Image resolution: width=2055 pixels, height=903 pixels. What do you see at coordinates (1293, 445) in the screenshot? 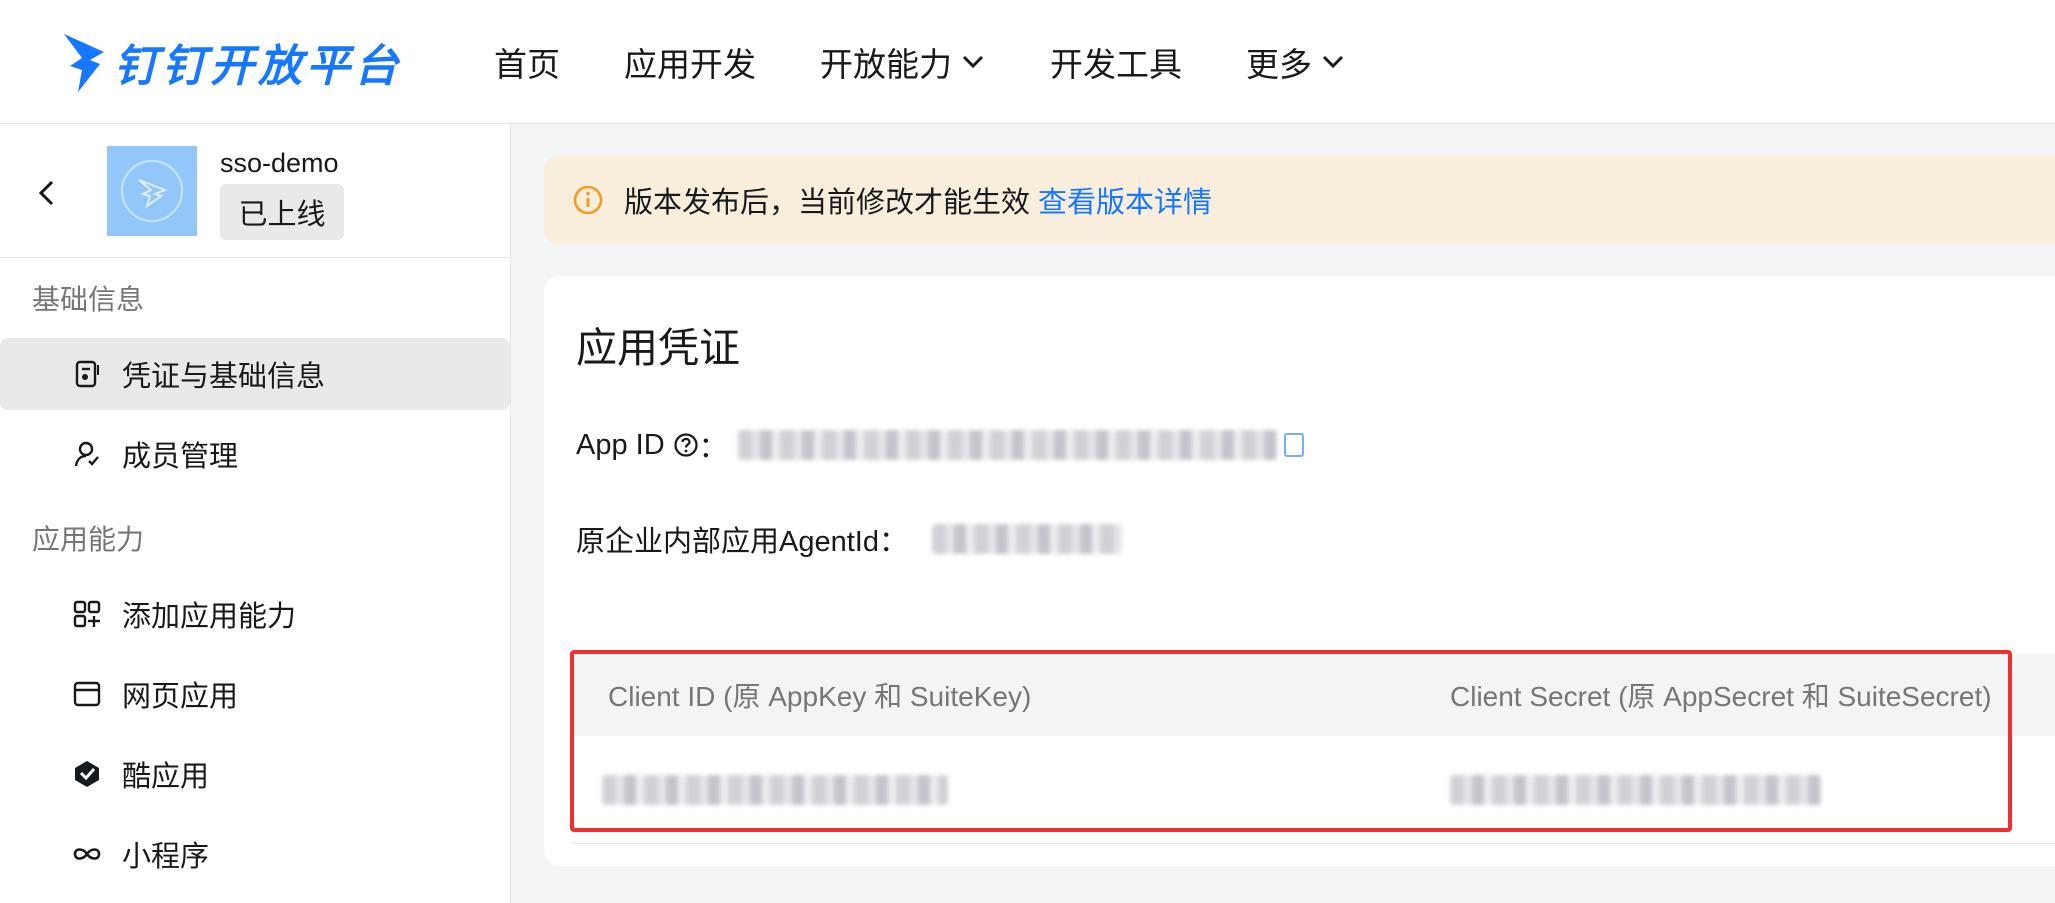
I see `copy-icon` at bounding box center [1293, 445].